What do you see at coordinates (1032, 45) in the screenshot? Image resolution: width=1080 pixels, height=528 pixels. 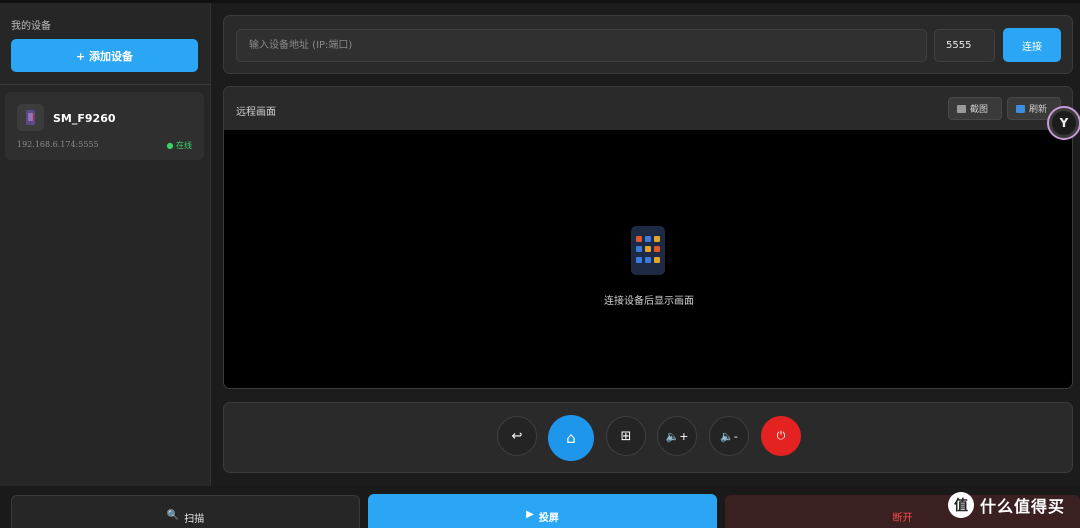 I see `connect-button: 连接` at bounding box center [1032, 45].